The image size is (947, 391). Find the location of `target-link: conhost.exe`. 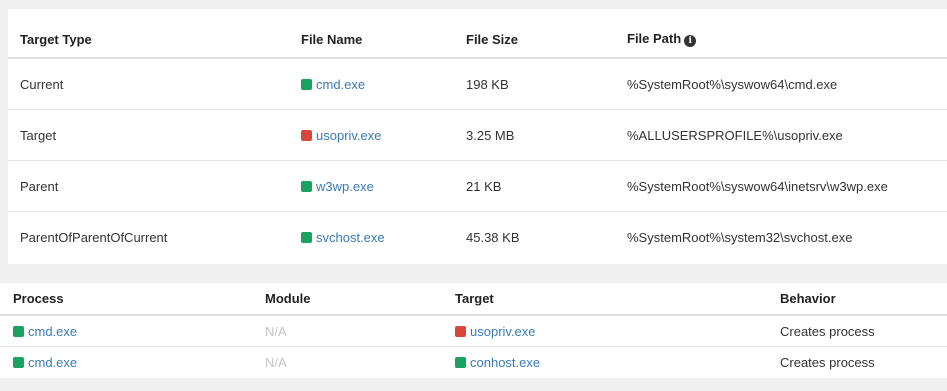

target-link: conhost.exe is located at coordinates (505, 362).